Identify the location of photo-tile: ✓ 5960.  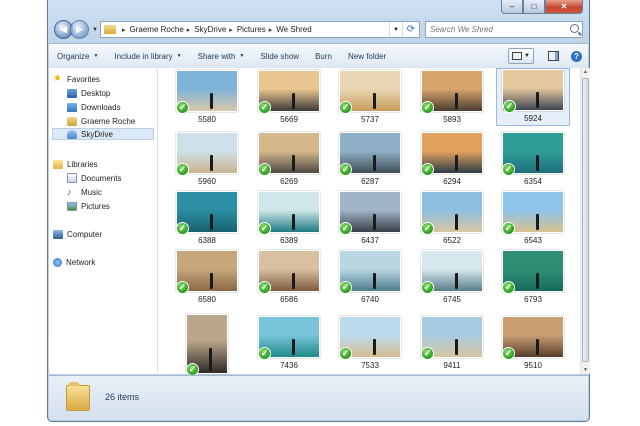
(207, 159).